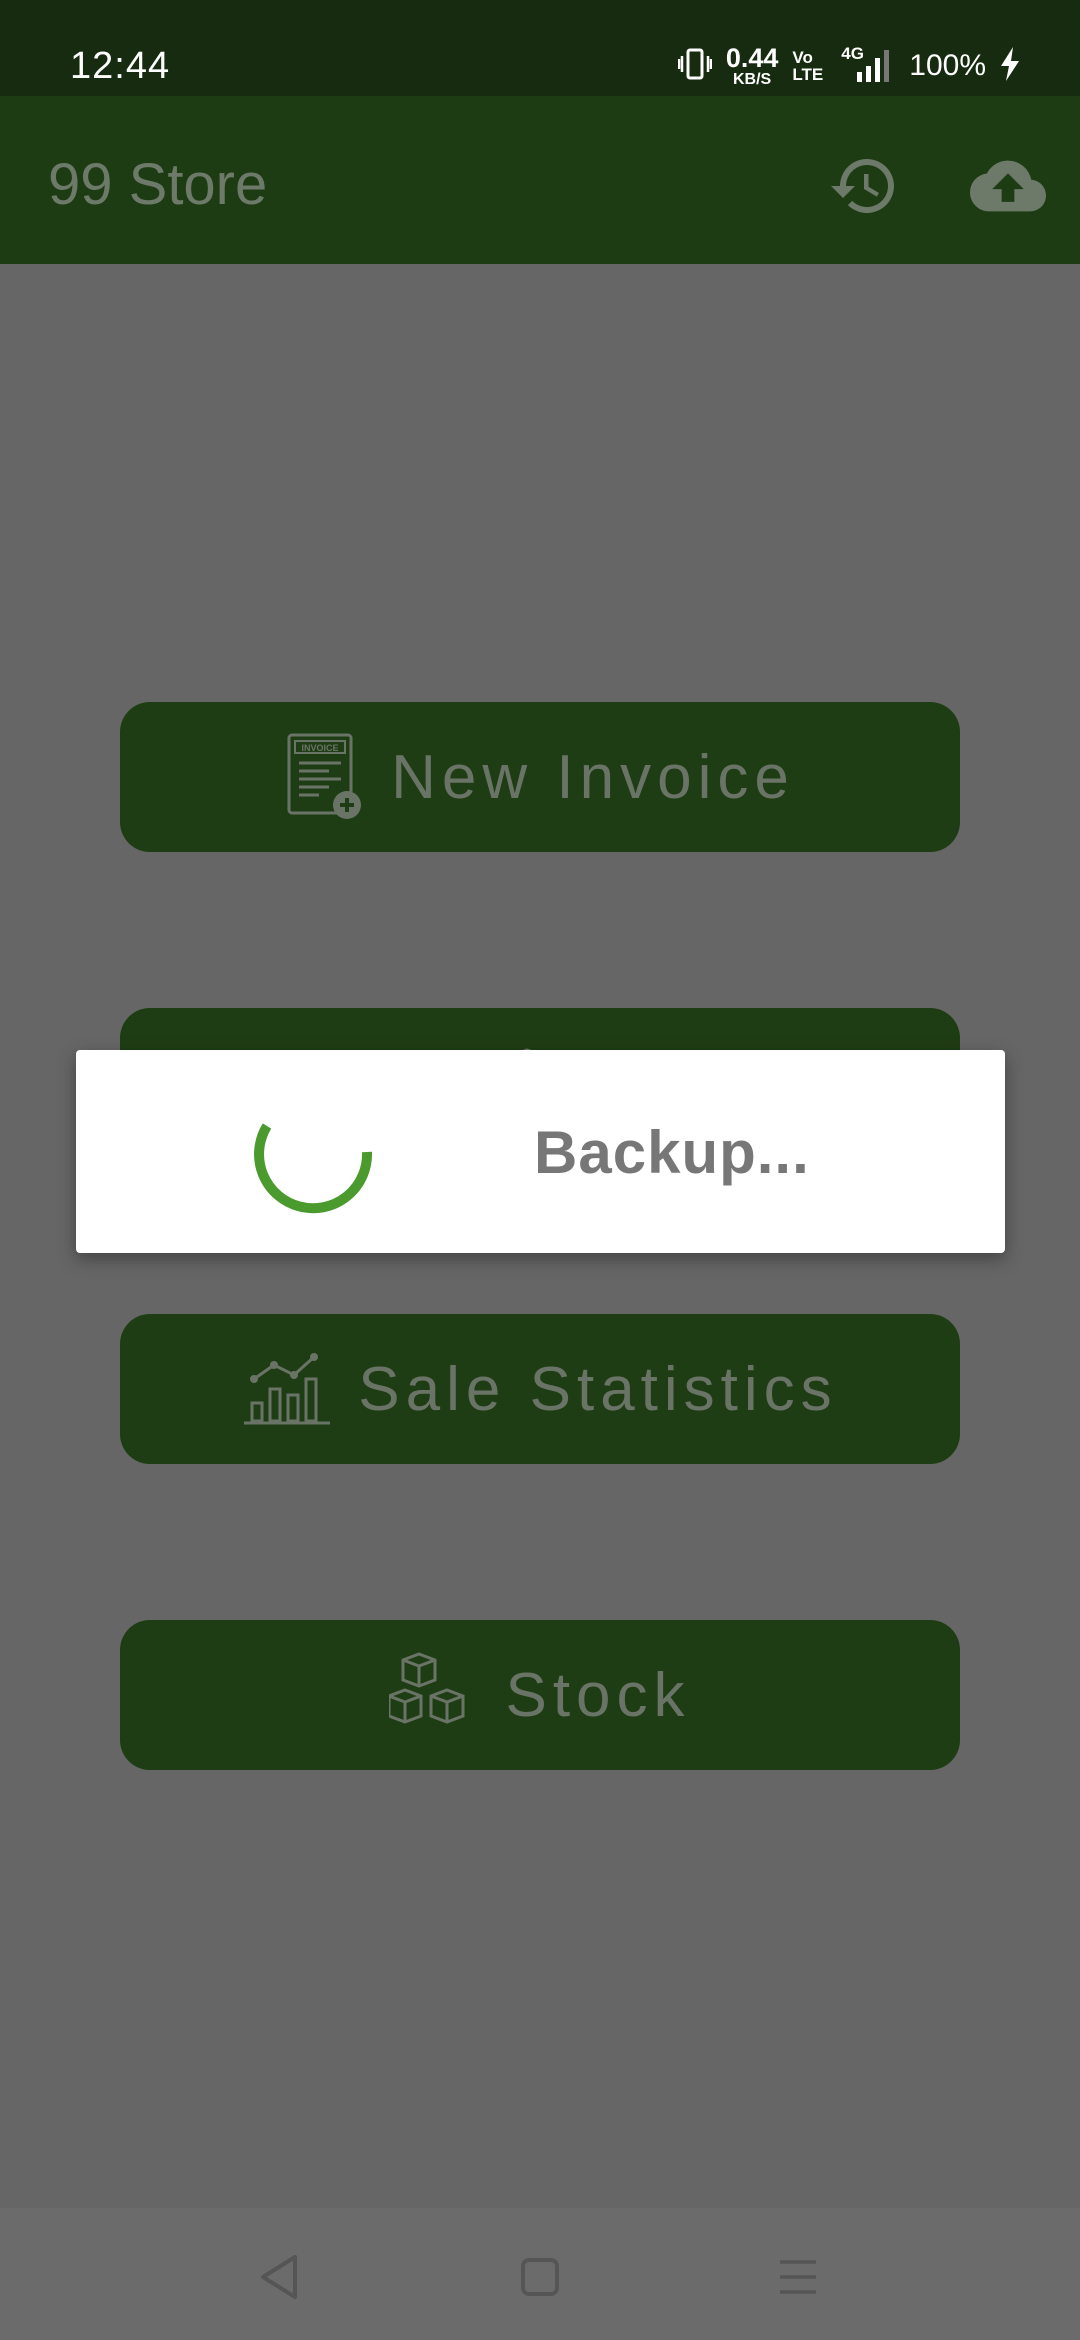  Describe the element at coordinates (808, 66) in the screenshot. I see `volte-indicator: Vo LTE` at that location.